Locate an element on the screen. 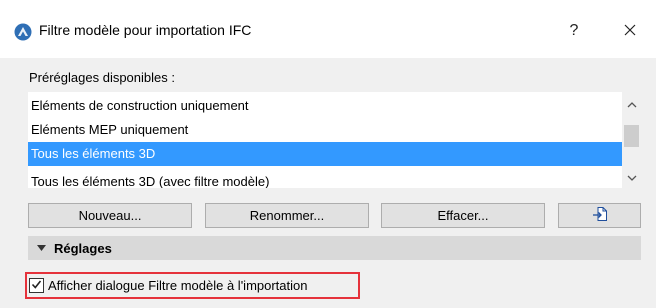  help-button: ? is located at coordinates (574, 31).